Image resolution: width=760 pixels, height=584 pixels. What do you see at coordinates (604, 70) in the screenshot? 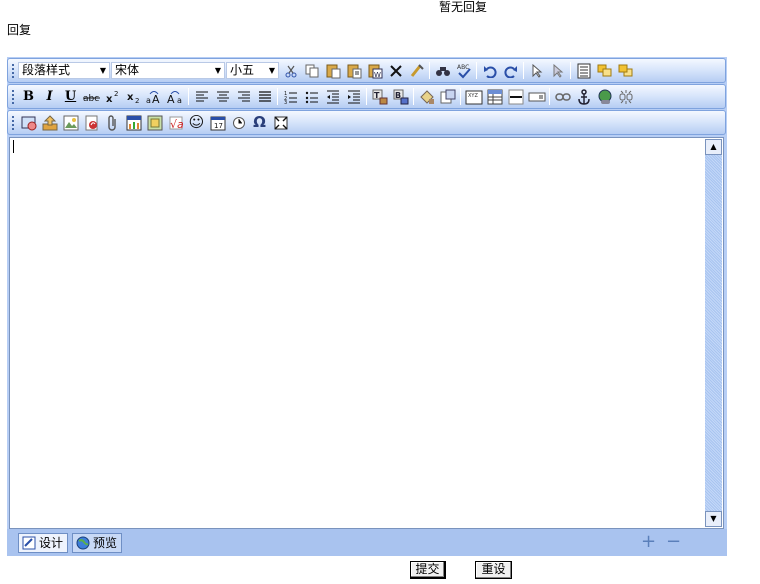
I see `bring-forward-icon` at bounding box center [604, 70].